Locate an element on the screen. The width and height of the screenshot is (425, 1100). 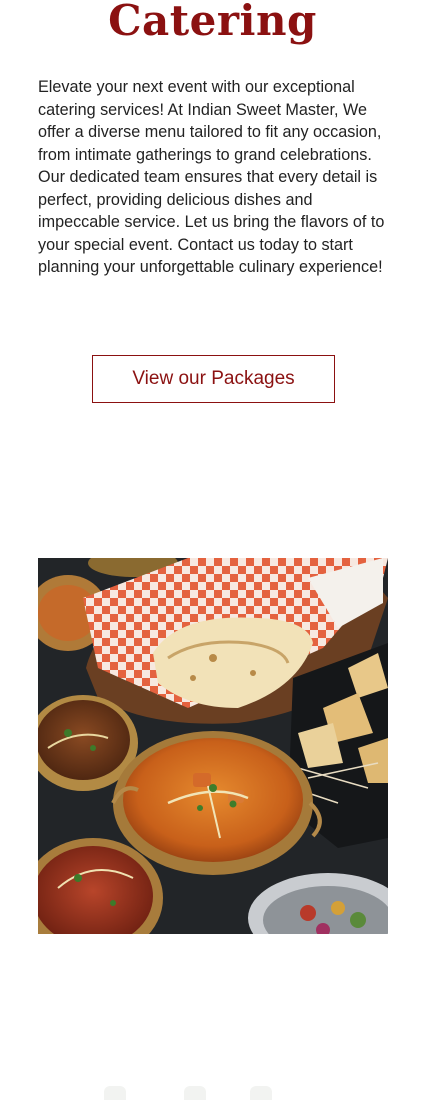
next-section-peek is located at coordinates (212, 1093).